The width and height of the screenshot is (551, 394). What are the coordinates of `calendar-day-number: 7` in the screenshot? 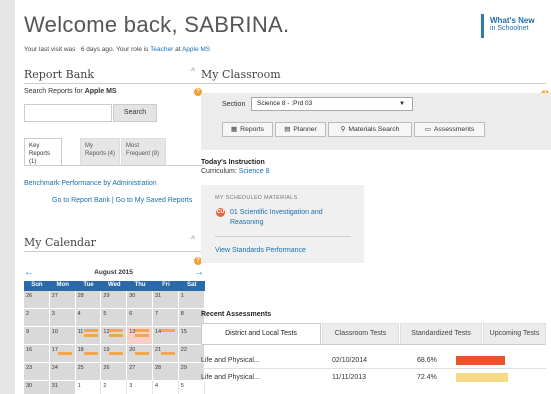 It's located at (157, 314).